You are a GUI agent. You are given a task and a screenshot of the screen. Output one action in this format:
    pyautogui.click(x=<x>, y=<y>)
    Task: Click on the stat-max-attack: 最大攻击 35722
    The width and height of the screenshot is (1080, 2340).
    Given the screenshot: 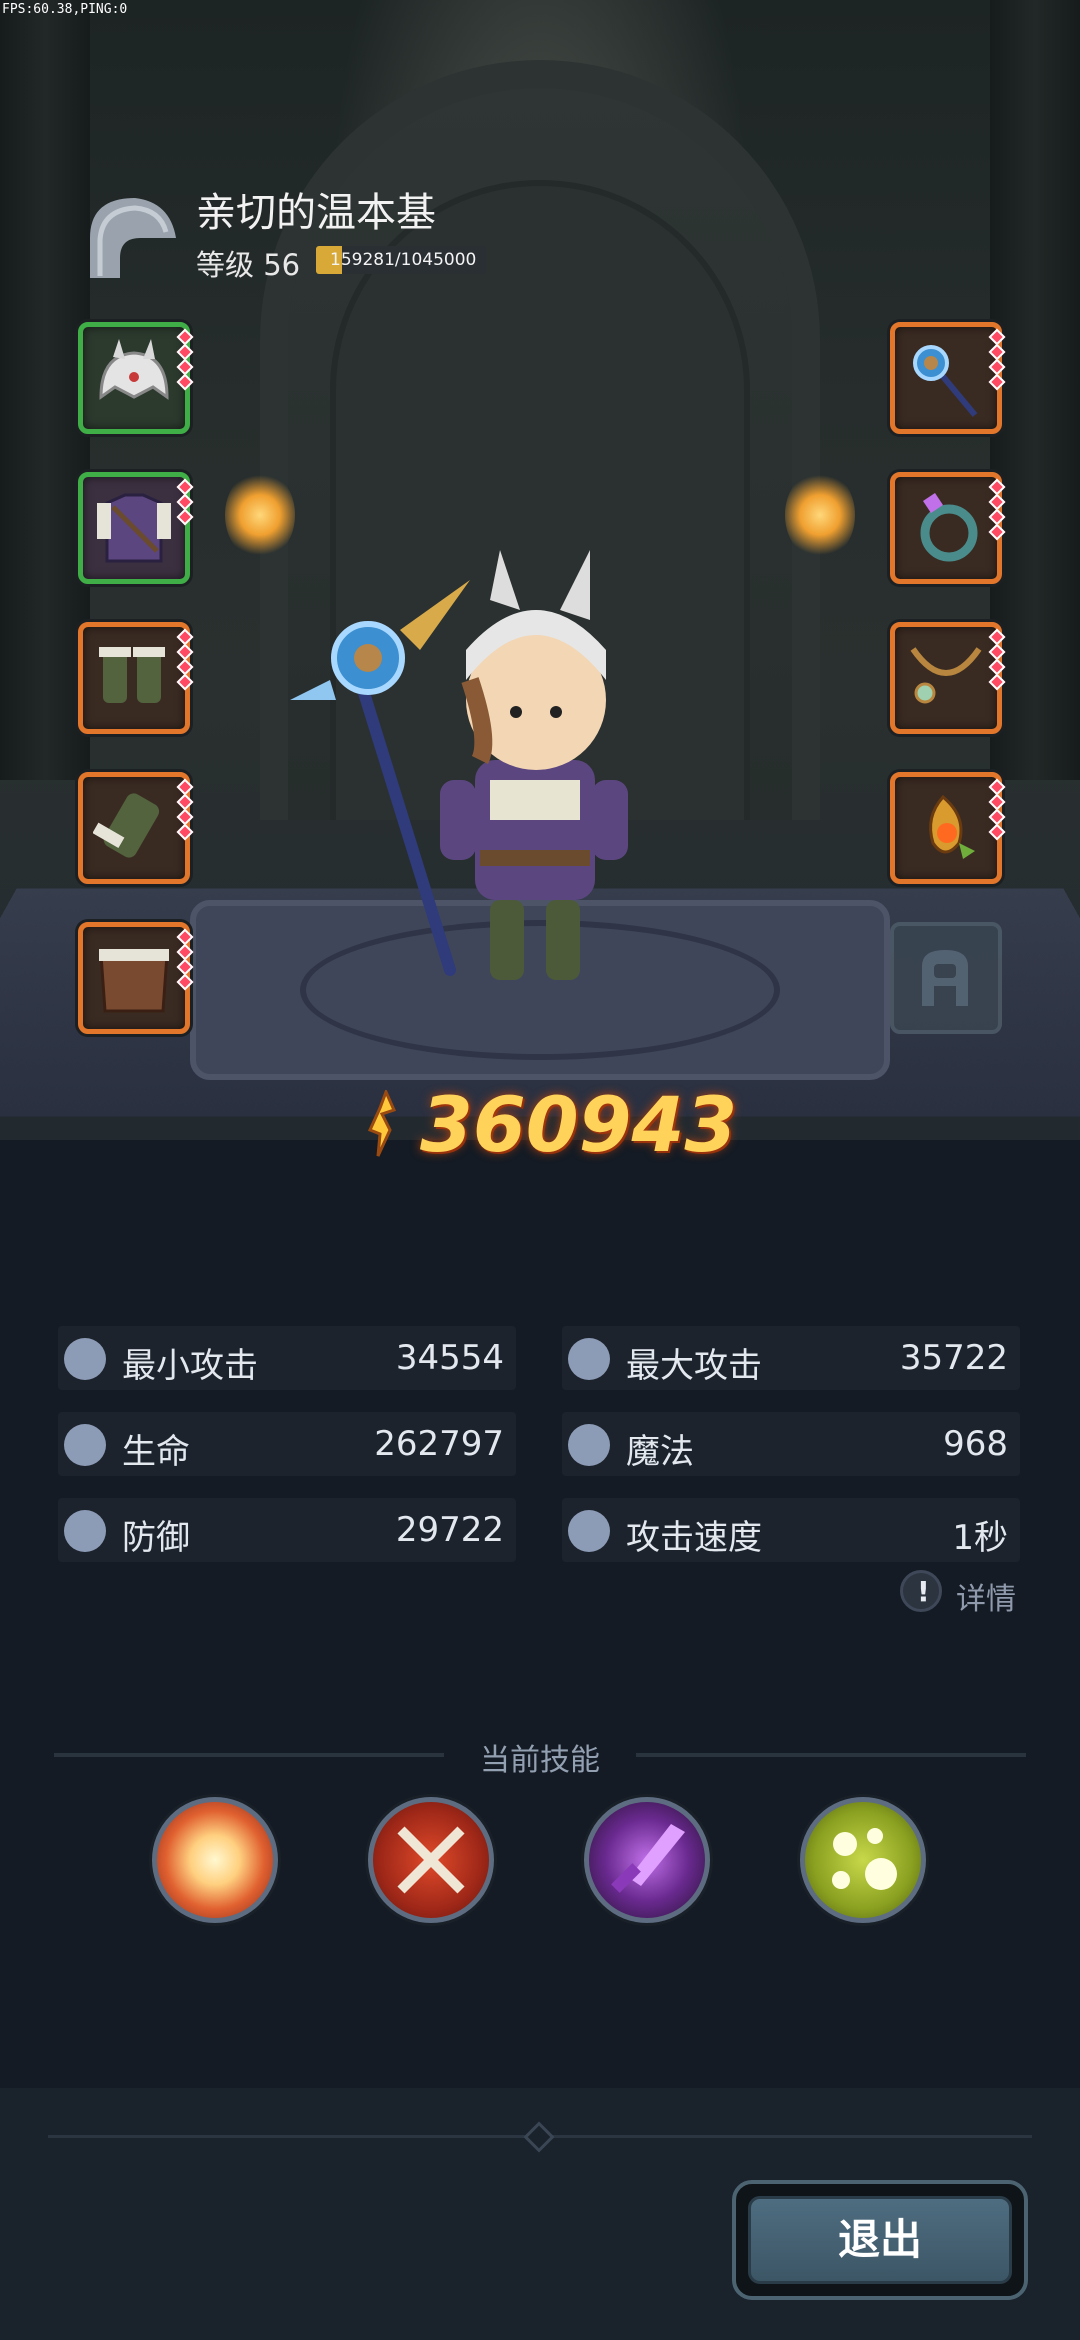 What is the action you would take?
    pyautogui.click(x=791, y=1358)
    